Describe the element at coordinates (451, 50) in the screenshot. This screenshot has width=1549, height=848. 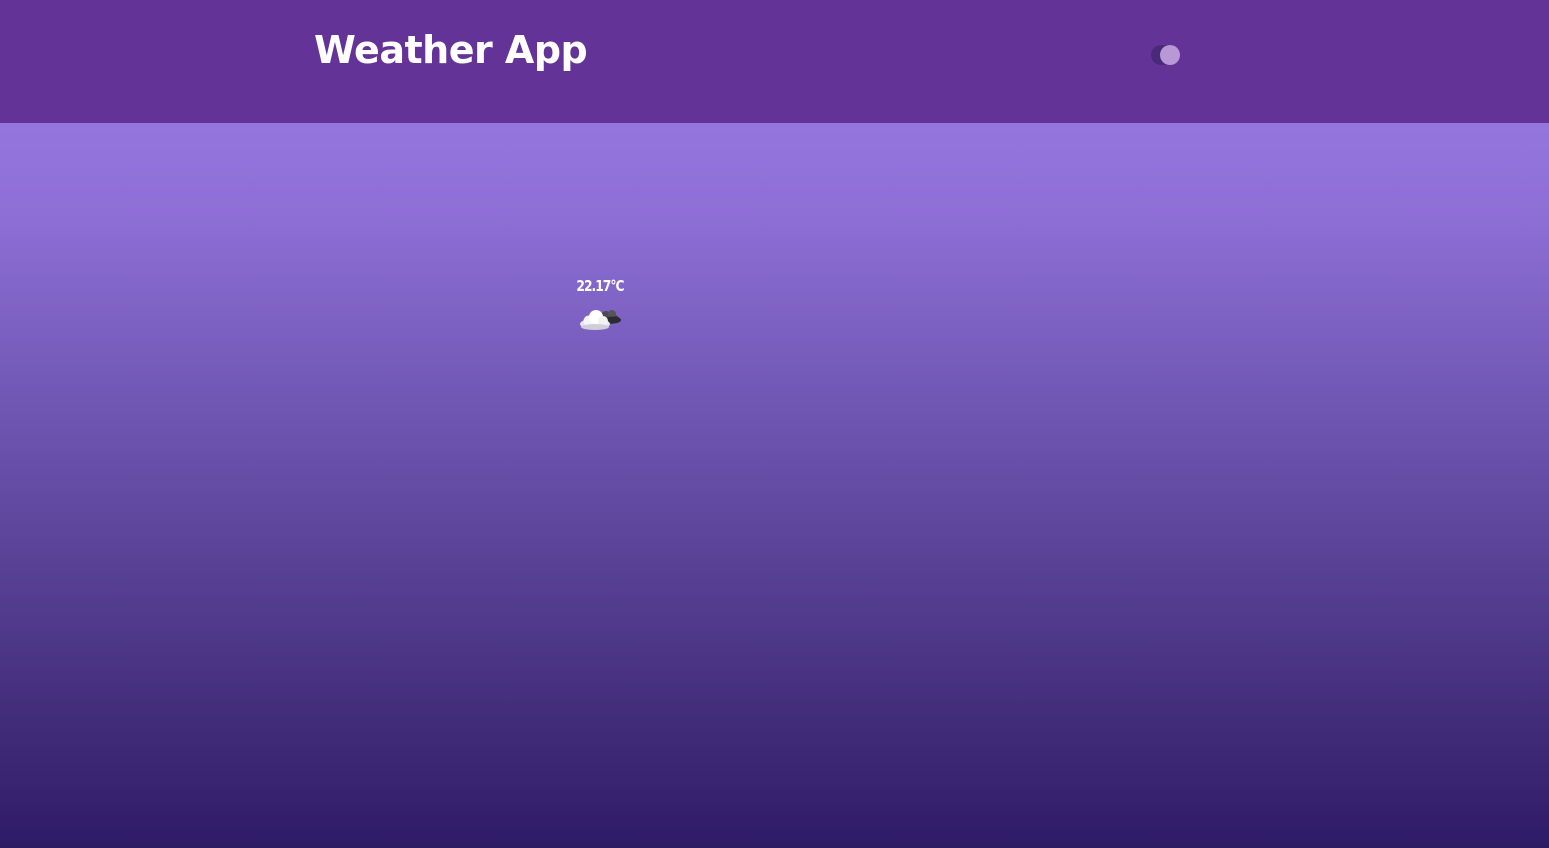
I see `app-title: Weather App` at that location.